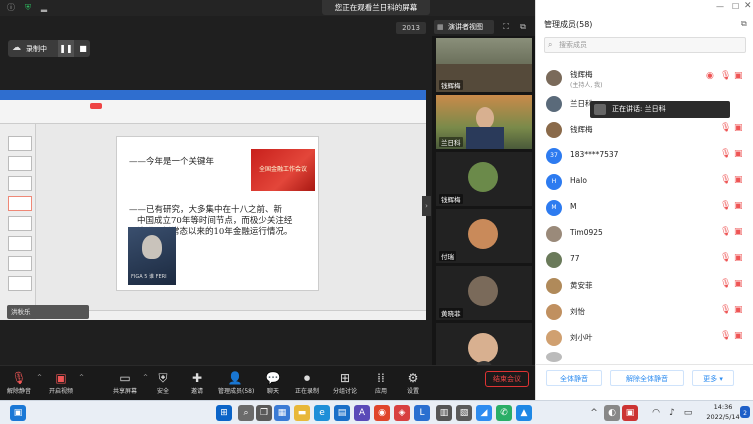 This screenshot has width=753, height=424. What do you see at coordinates (224, 413) in the screenshot?
I see `start-menu-icon: ⊞` at bounding box center [224, 413].